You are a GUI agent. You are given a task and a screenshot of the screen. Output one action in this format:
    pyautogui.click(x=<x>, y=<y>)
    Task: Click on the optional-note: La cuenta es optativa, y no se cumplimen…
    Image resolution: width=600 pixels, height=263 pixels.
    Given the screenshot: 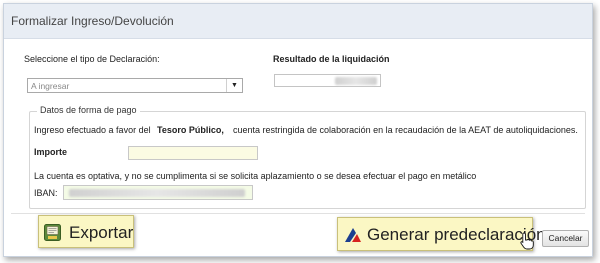 What is the action you would take?
    pyautogui.click(x=255, y=176)
    